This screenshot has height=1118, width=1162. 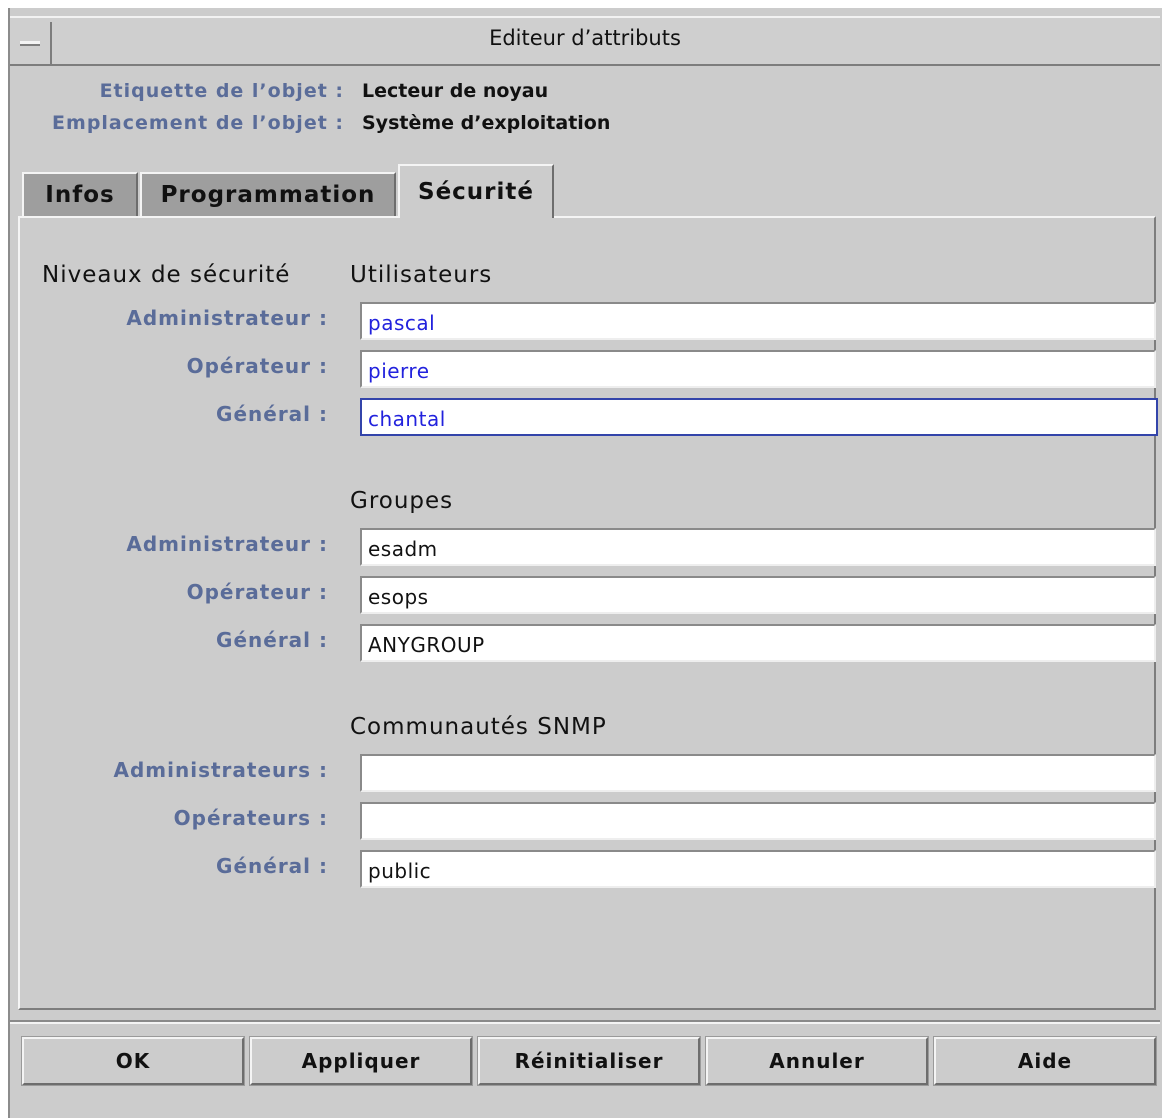 What do you see at coordinates (402, 501) in the screenshot?
I see `groups-heading: Groupes` at bounding box center [402, 501].